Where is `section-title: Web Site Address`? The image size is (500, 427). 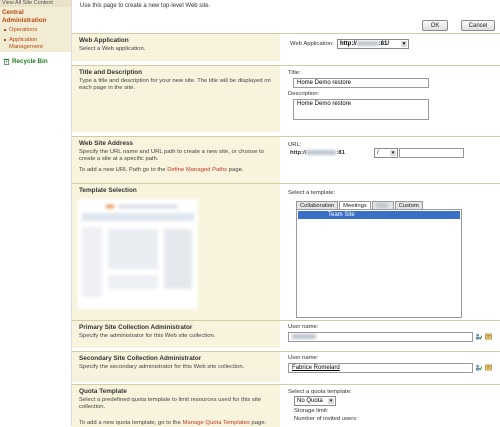
section-title: Web Site Address is located at coordinates (106, 143).